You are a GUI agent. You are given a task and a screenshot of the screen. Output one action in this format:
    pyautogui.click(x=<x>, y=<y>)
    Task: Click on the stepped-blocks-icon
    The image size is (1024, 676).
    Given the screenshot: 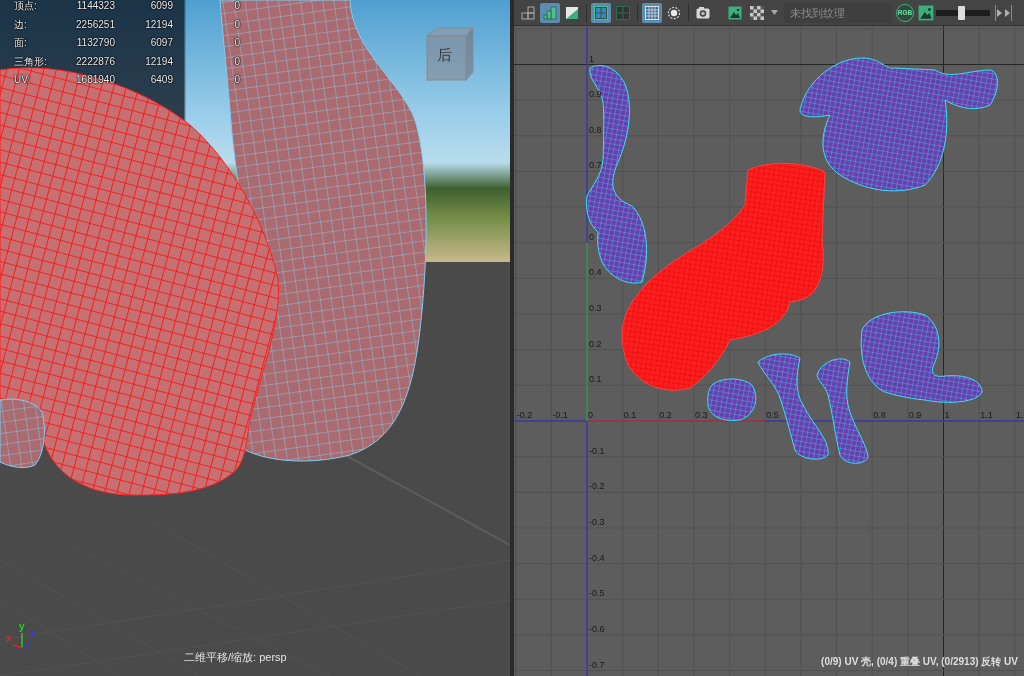 What is the action you would take?
    pyautogui.click(x=550, y=12)
    